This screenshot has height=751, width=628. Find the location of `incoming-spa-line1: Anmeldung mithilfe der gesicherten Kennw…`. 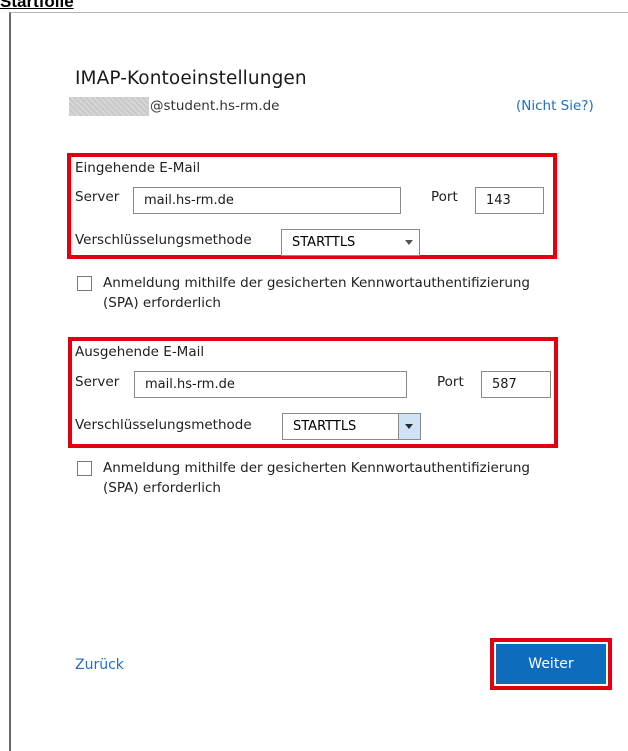

incoming-spa-line1: Anmeldung mithilfe der gesicherten Kennw… is located at coordinates (317, 283).